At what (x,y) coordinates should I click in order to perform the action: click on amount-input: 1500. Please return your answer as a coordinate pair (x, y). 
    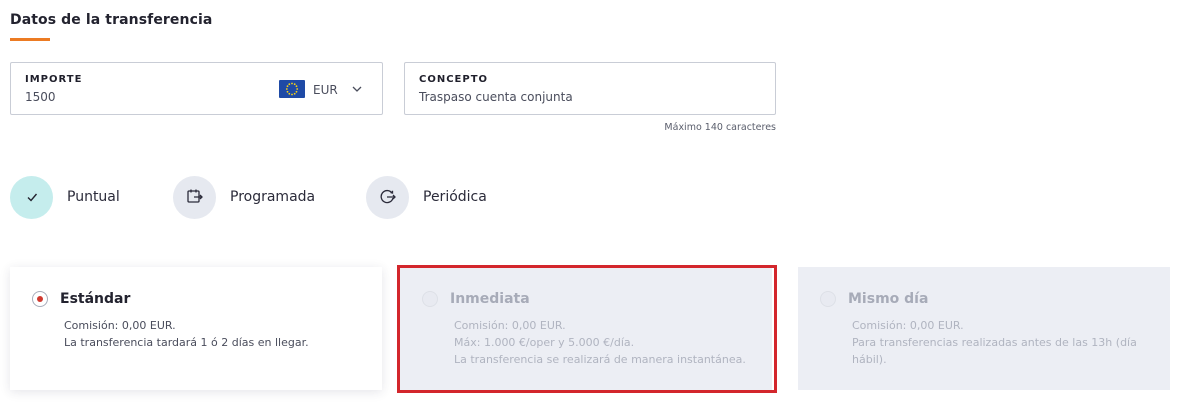
    Looking at the image, I should click on (40, 97).